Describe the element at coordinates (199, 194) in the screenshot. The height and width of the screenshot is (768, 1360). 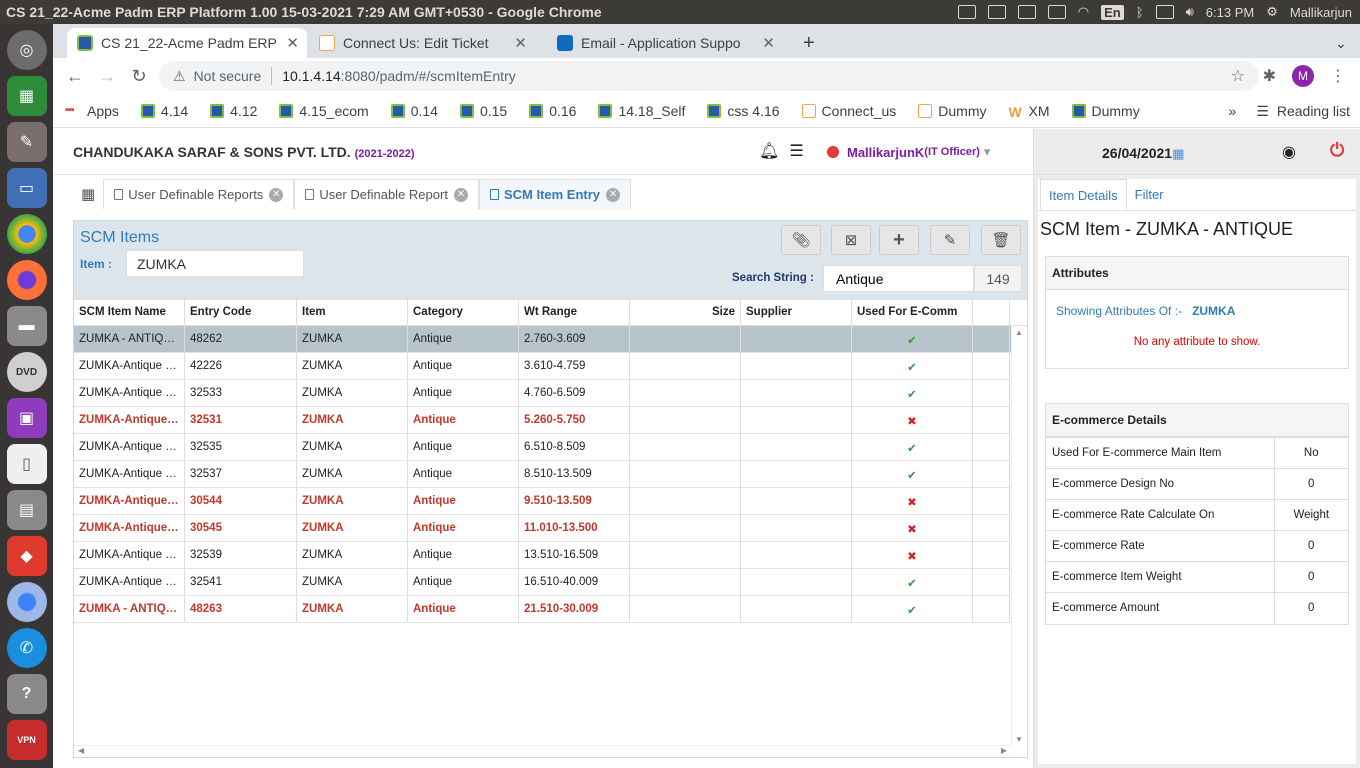
I see `tab-user-definable-reports: User Definable Reports ✕` at that location.